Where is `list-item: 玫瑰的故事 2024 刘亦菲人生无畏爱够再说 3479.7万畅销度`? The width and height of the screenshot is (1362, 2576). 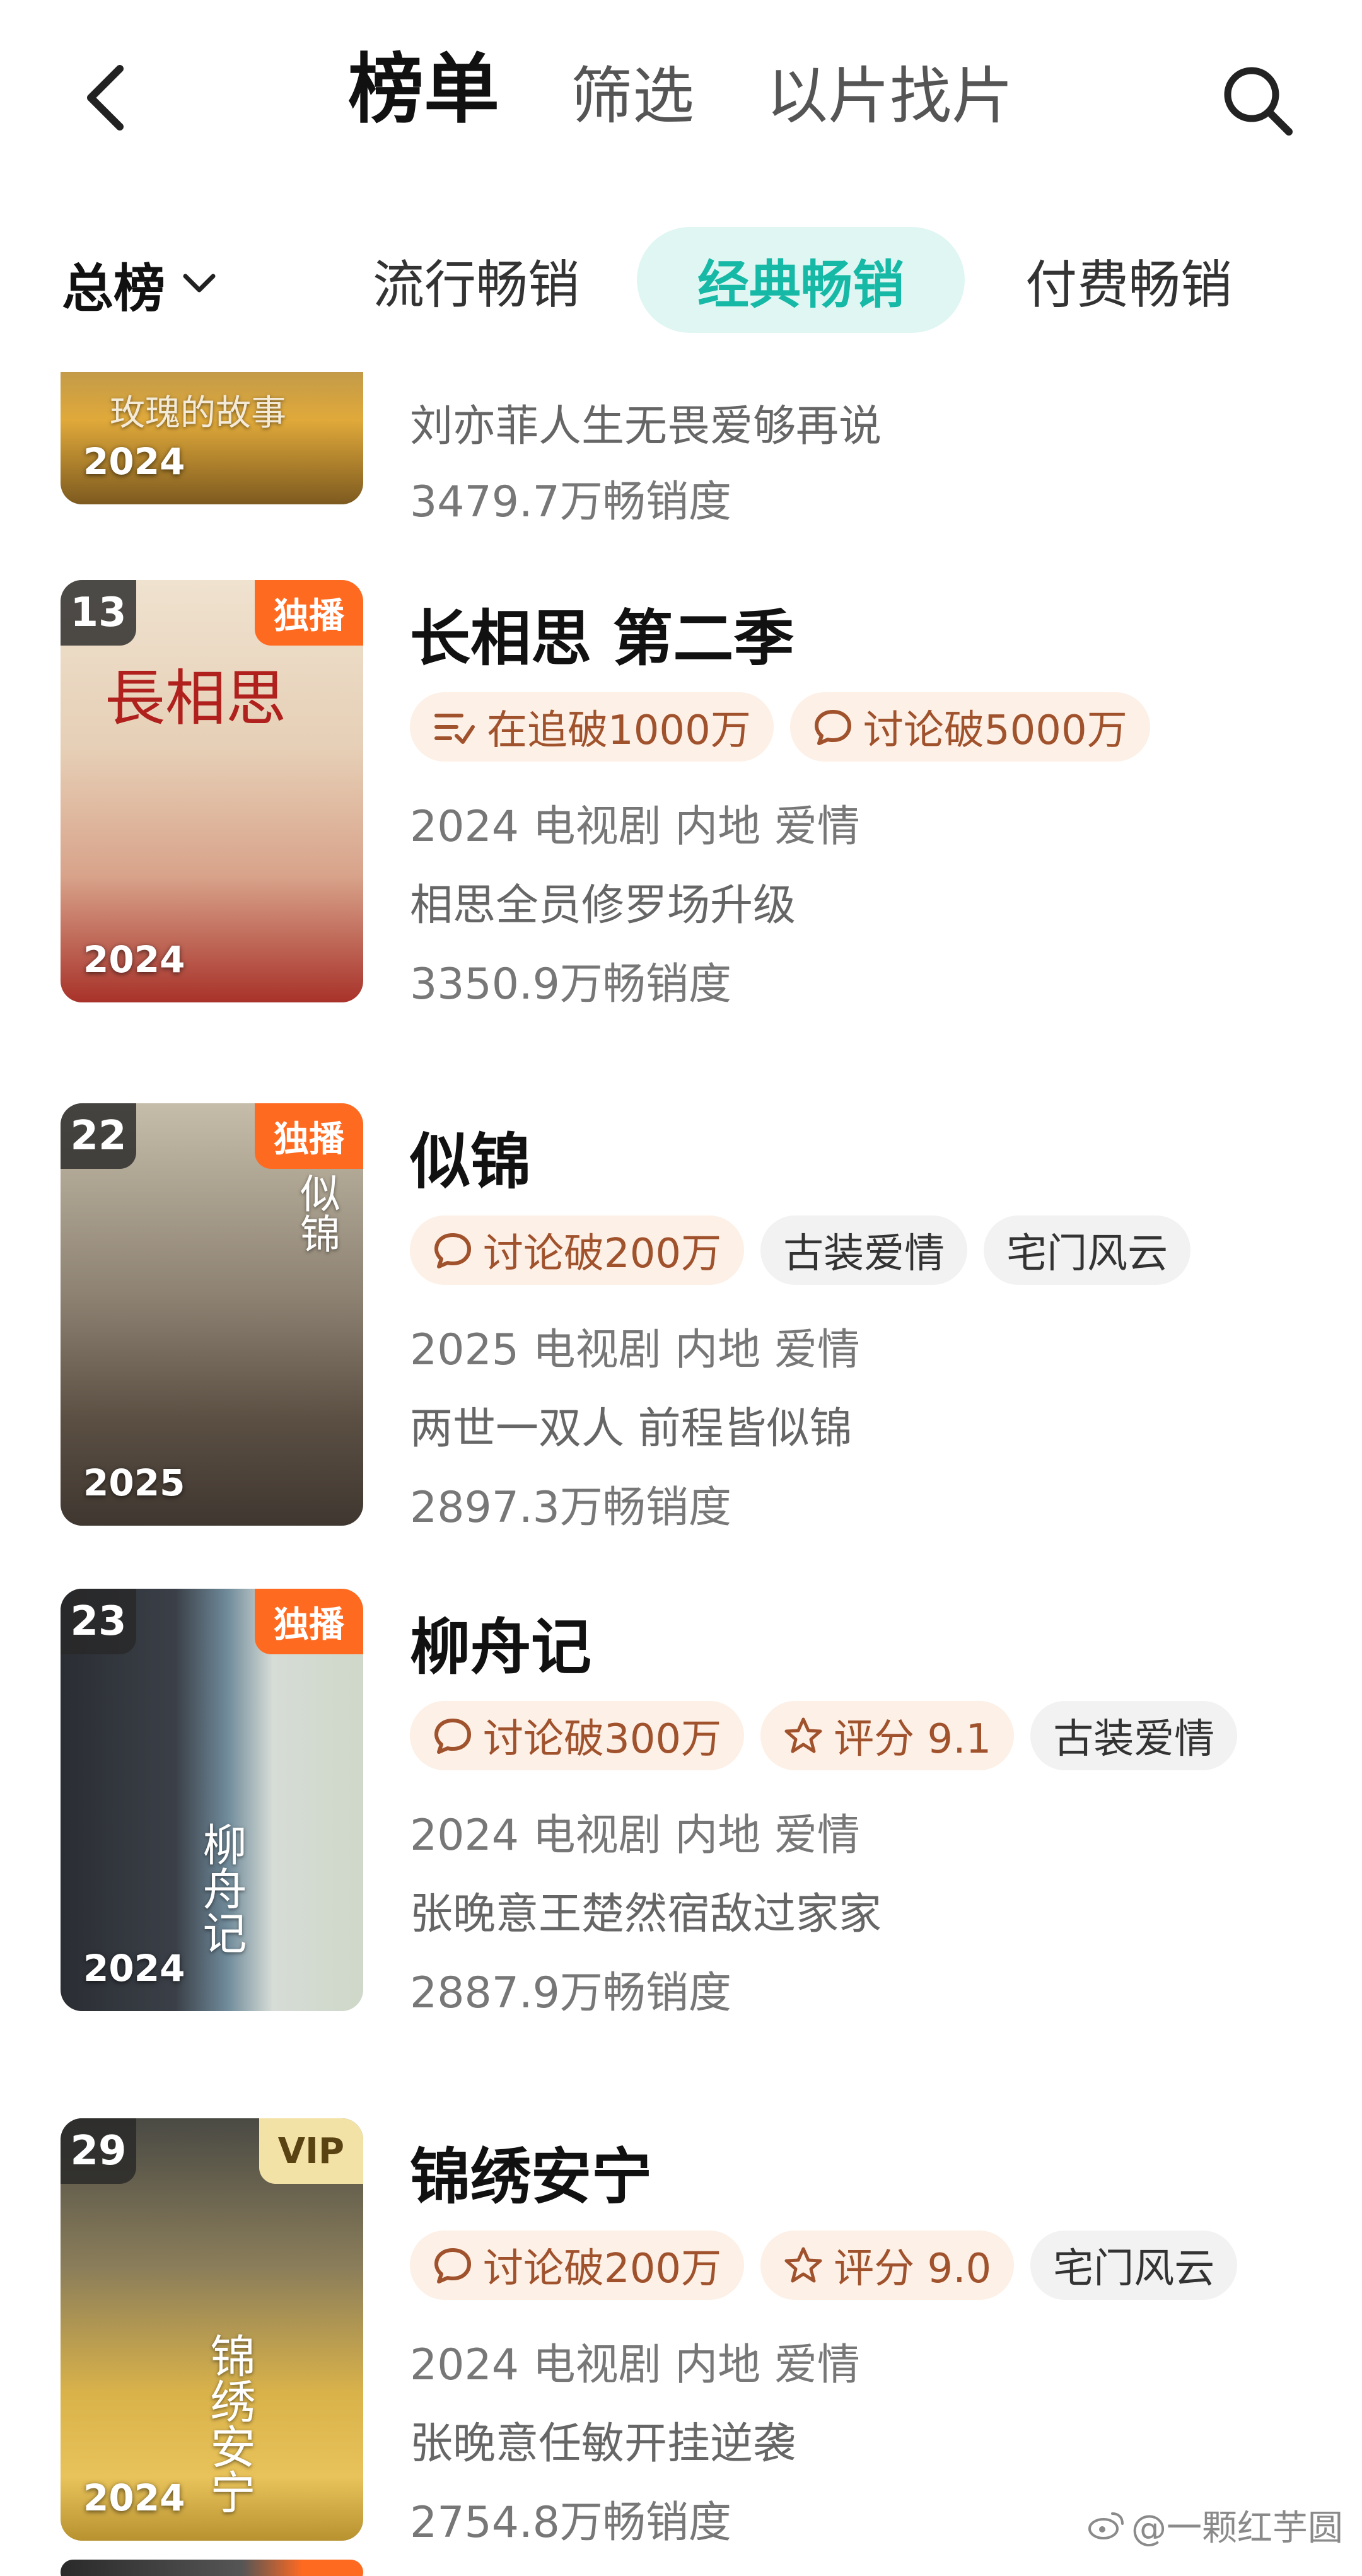
list-item: 玫瑰的故事 2024 刘亦菲人生无畏爱够再说 3479.7万畅销度 is located at coordinates (681, 449).